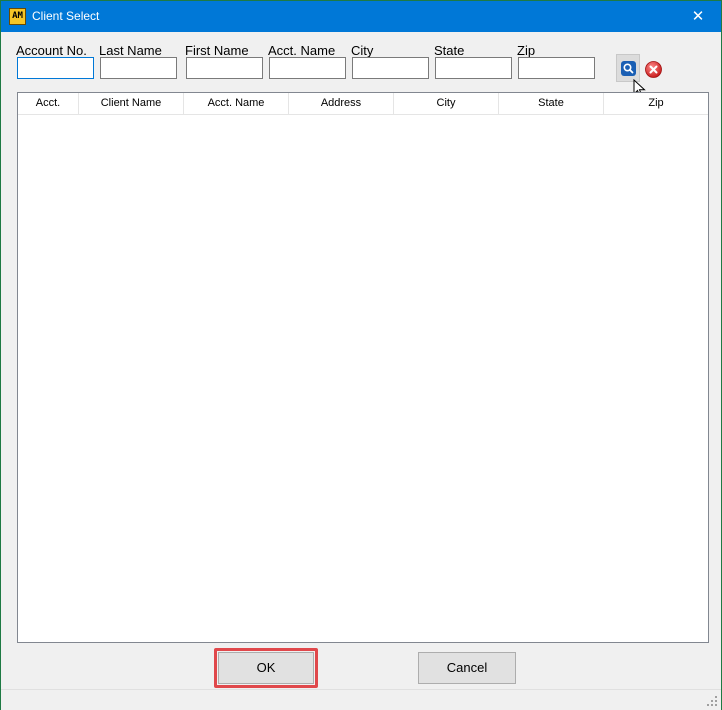 The width and height of the screenshot is (722, 710). I want to click on search-icon, so click(628, 68).